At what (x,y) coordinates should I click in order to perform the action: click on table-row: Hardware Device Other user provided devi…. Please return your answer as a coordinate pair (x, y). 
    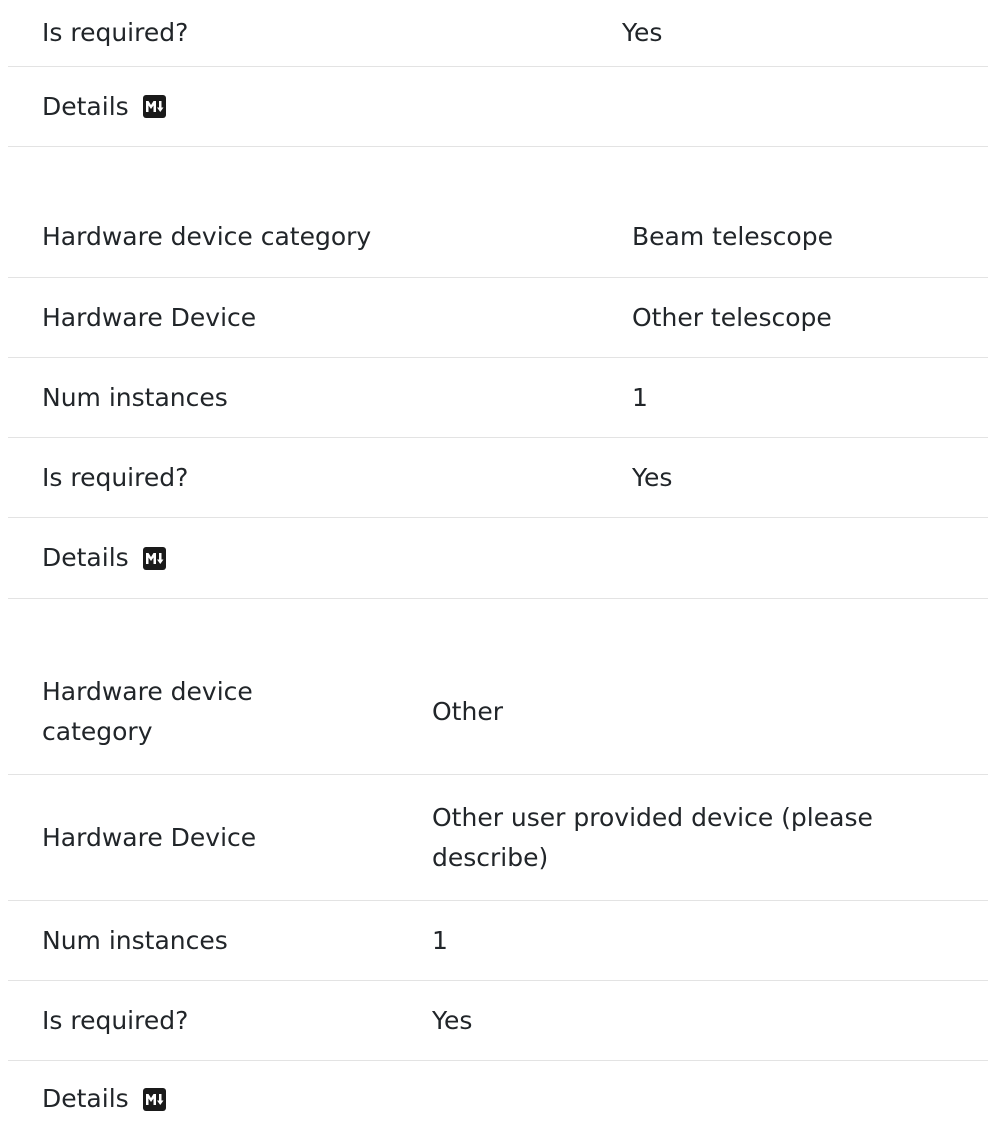
    Looking at the image, I should click on (498, 838).